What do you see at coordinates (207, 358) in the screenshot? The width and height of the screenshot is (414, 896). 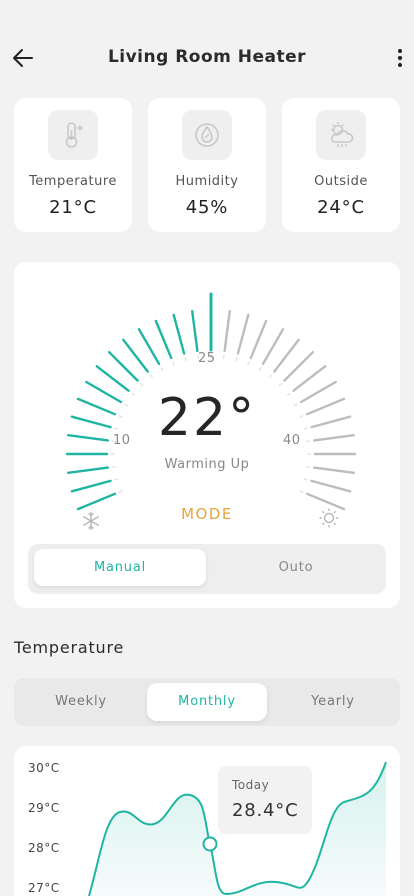 I see `scale-mid-label: 25` at bounding box center [207, 358].